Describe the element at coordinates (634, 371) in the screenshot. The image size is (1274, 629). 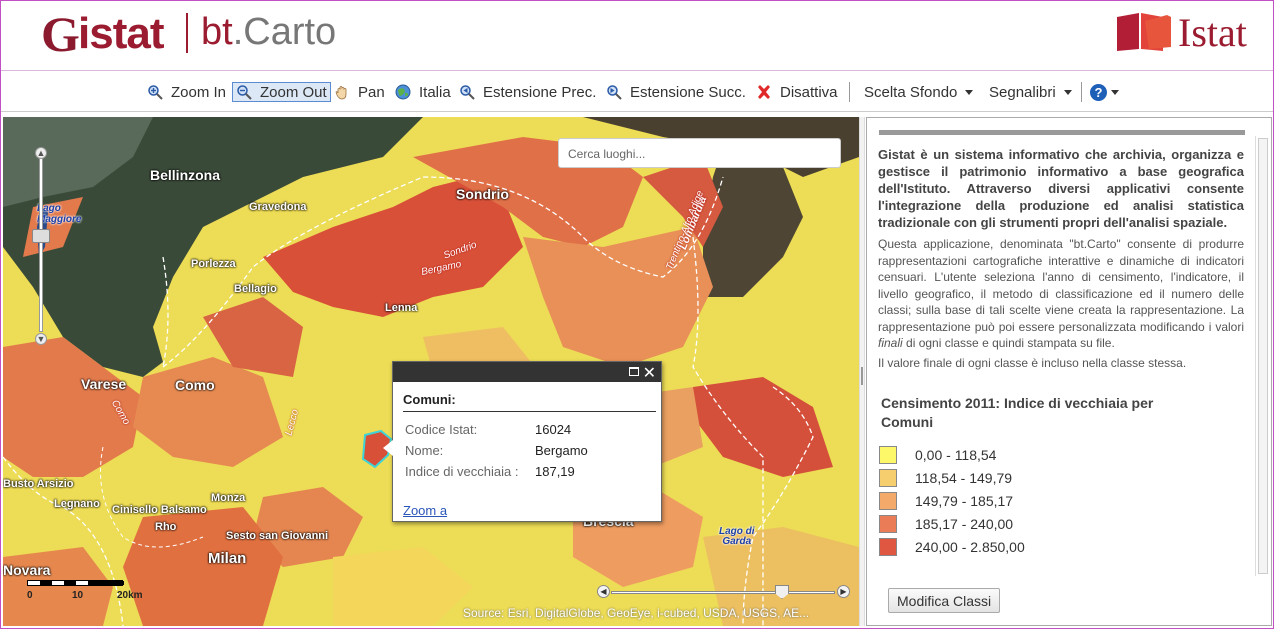
I see `maximize-icon` at that location.